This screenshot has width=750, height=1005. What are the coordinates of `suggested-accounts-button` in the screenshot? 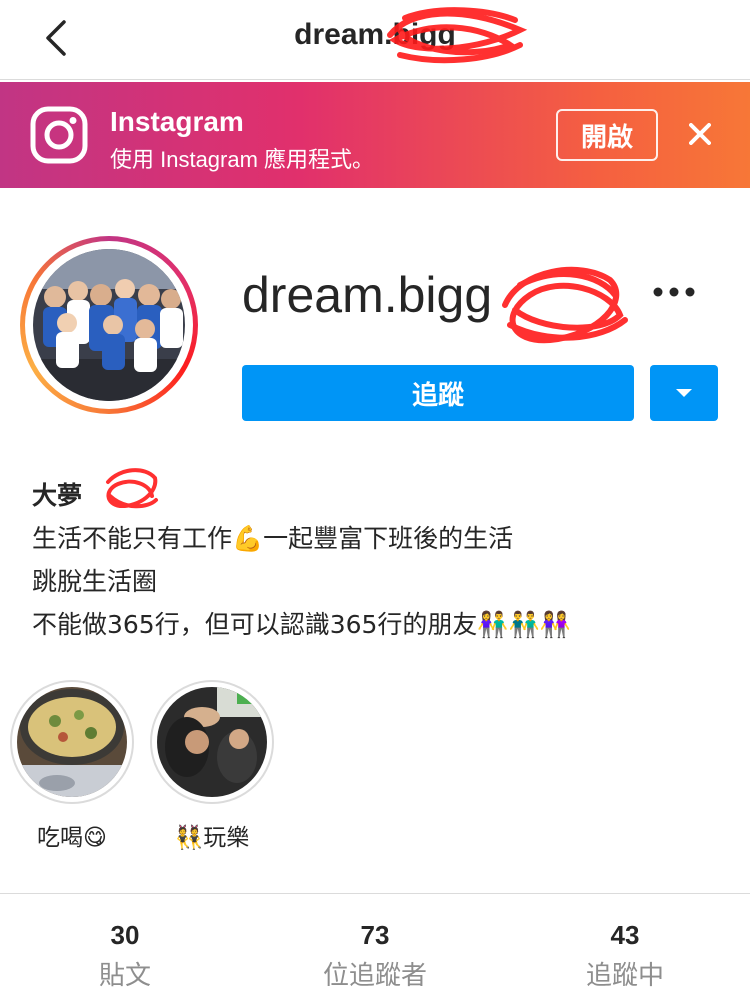 It's located at (684, 393).